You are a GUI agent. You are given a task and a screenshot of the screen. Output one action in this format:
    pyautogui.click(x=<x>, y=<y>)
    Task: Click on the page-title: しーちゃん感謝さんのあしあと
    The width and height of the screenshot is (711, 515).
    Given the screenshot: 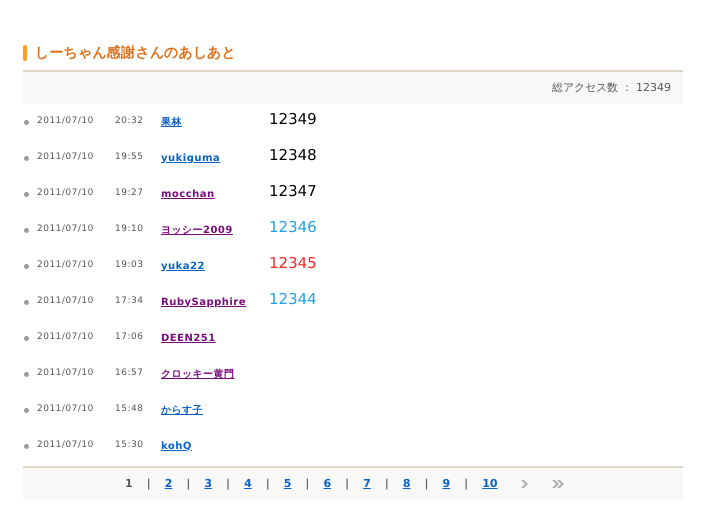 What is the action you would take?
    pyautogui.click(x=135, y=53)
    